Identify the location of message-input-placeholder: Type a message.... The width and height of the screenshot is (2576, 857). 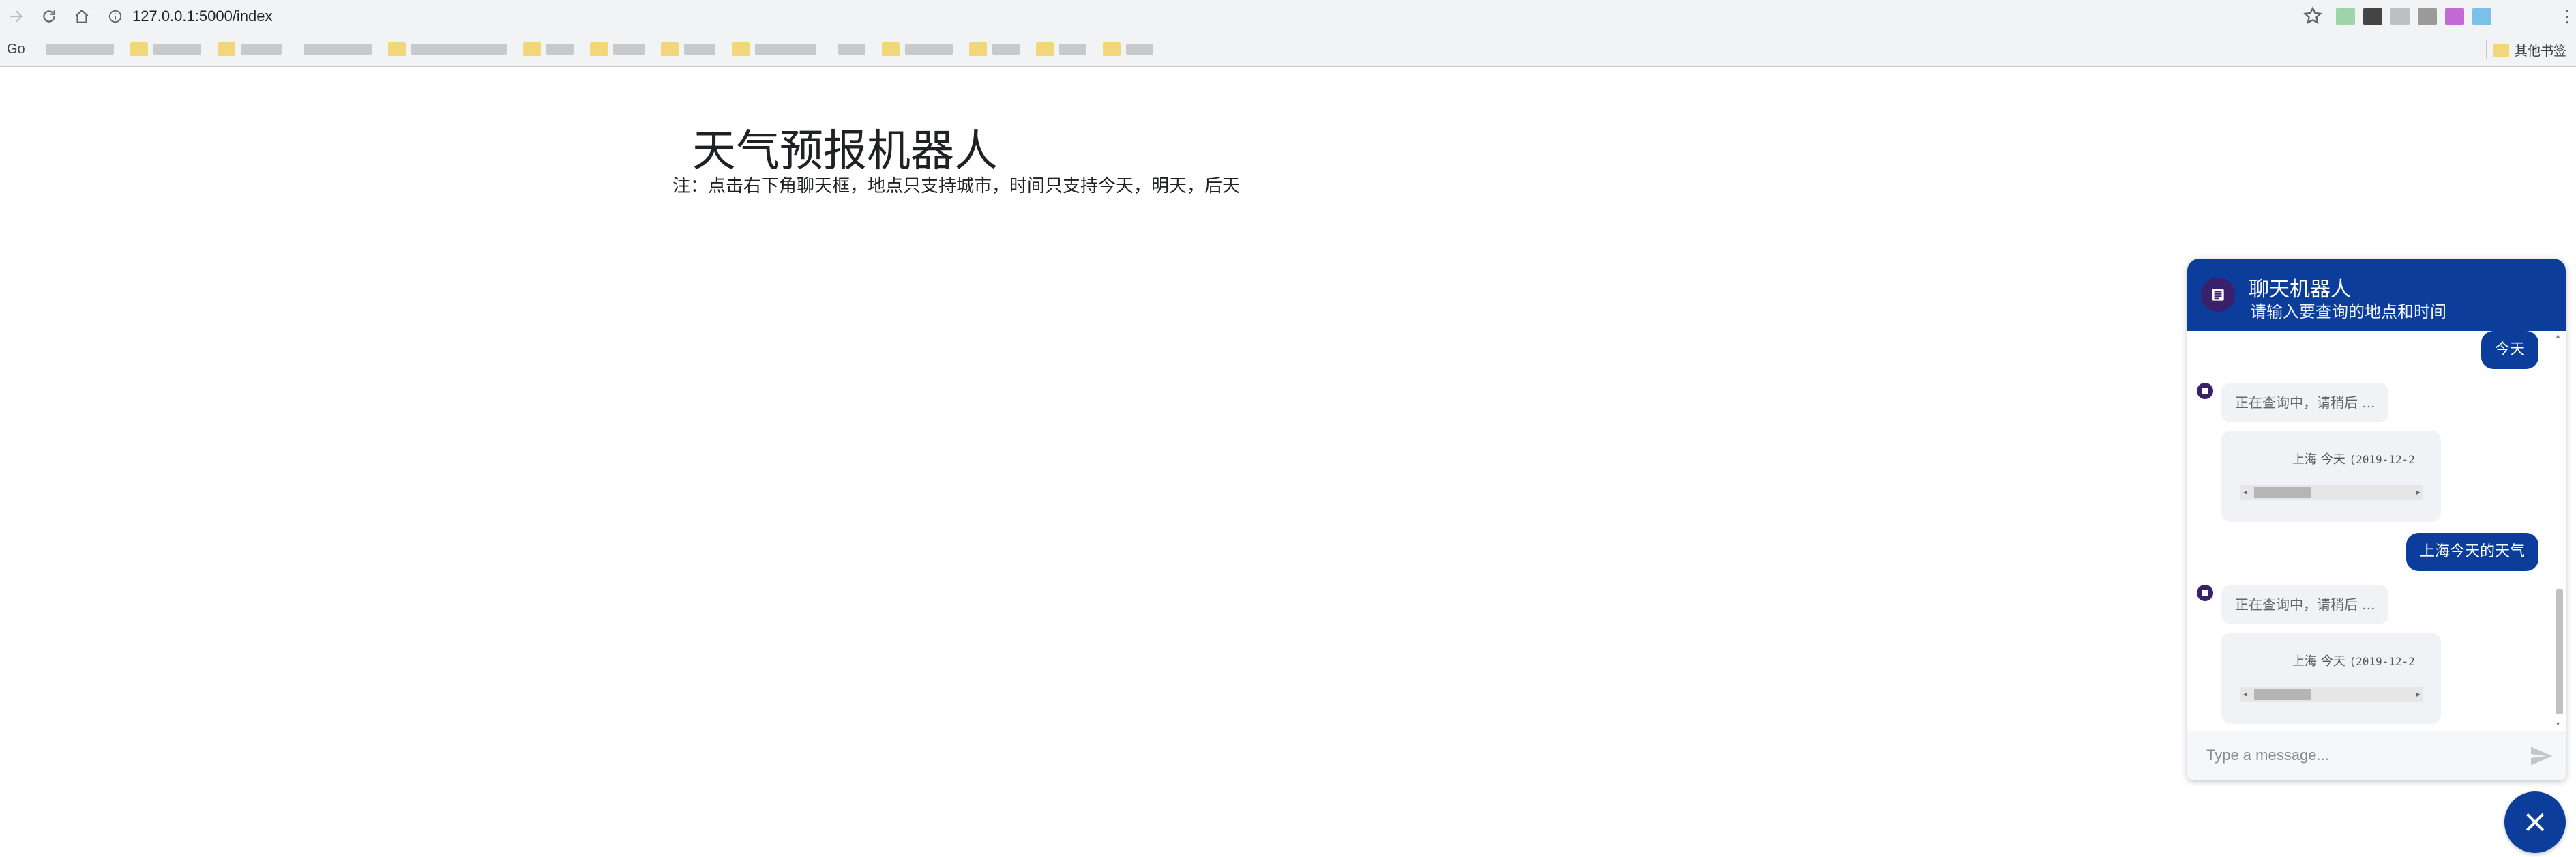
(2267, 755).